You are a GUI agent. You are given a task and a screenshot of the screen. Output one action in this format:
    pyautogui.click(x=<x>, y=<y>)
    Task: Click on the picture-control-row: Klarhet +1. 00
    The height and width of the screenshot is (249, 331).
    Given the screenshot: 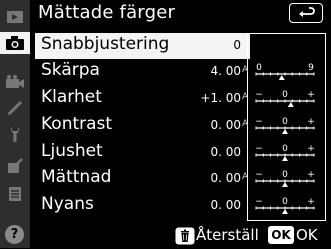 What is the action you would take?
    pyautogui.click(x=141, y=99)
    